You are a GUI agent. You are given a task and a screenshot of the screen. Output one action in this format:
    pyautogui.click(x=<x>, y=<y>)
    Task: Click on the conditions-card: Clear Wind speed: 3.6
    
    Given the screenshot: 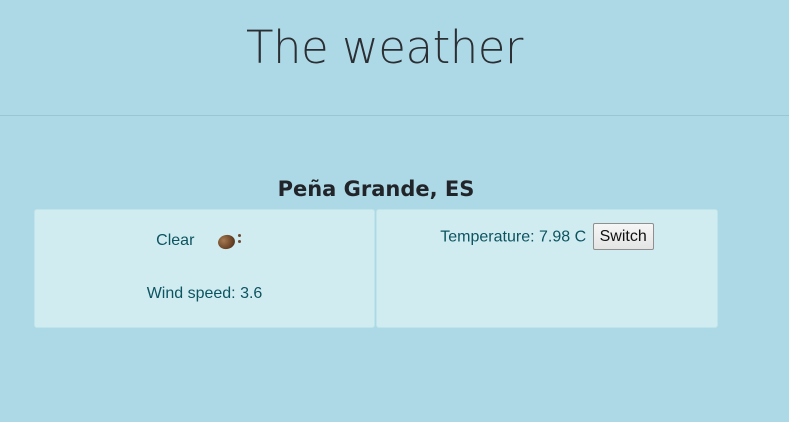 What is the action you would take?
    pyautogui.click(x=204, y=268)
    